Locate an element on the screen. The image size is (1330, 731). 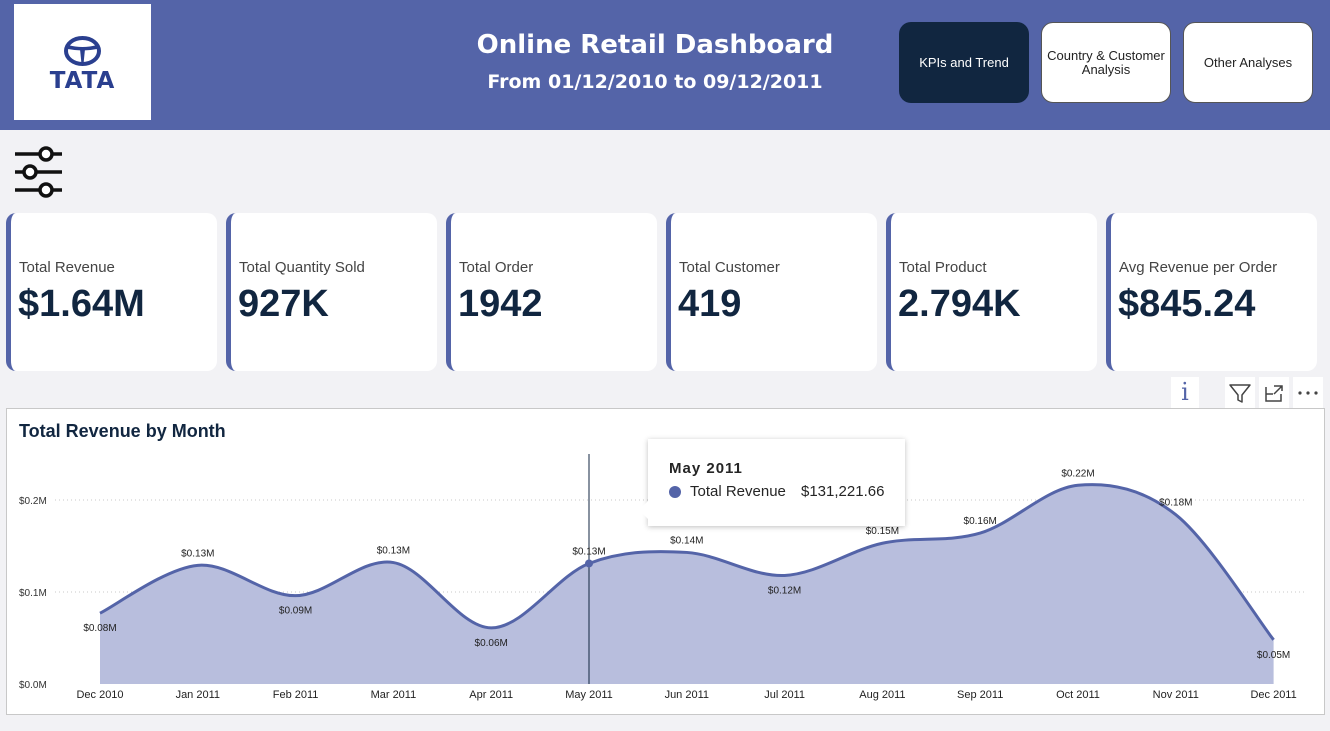
kpi-label: Total Revenue is located at coordinates (67, 267).